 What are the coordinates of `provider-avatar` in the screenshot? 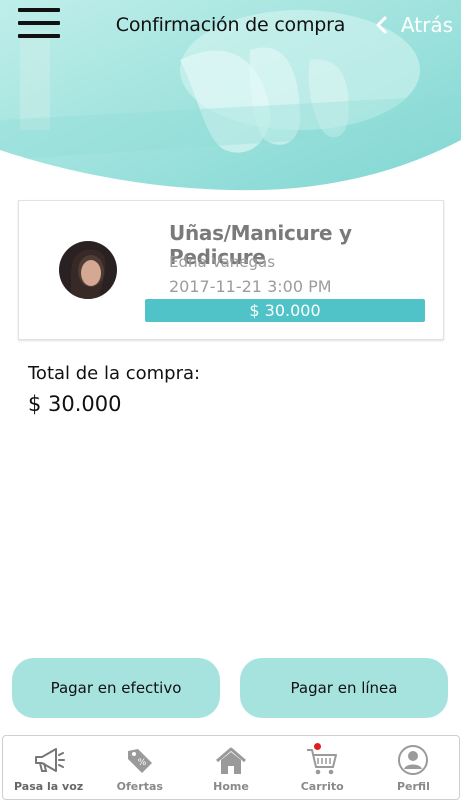 It's located at (88, 270).